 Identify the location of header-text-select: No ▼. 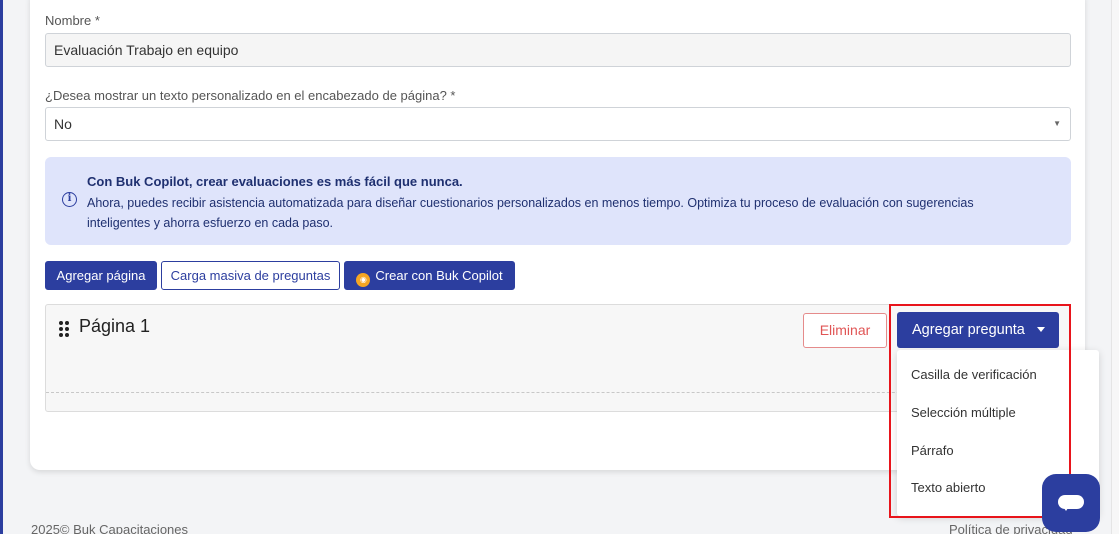
(558, 124).